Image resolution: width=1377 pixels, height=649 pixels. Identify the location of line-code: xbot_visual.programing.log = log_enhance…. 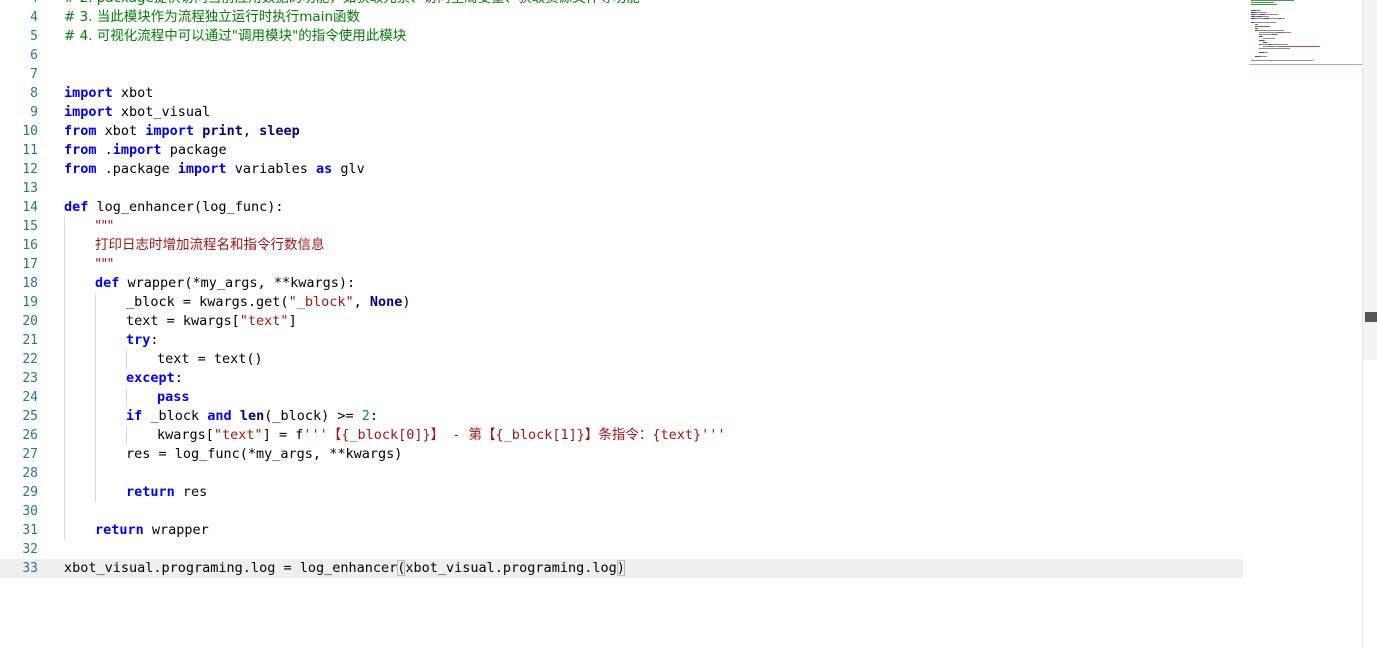
(344, 568).